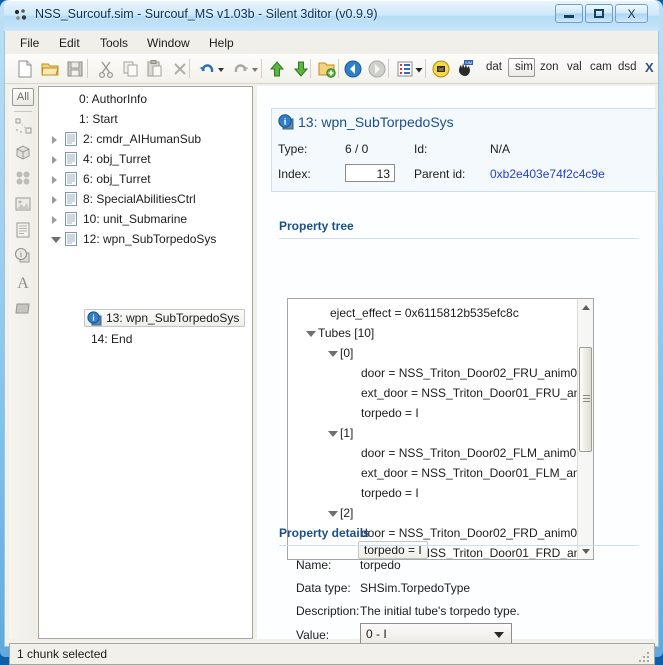  Describe the element at coordinates (145, 179) in the screenshot. I see `tree-item-obj-turret-6: 6: obj_Turret` at that location.